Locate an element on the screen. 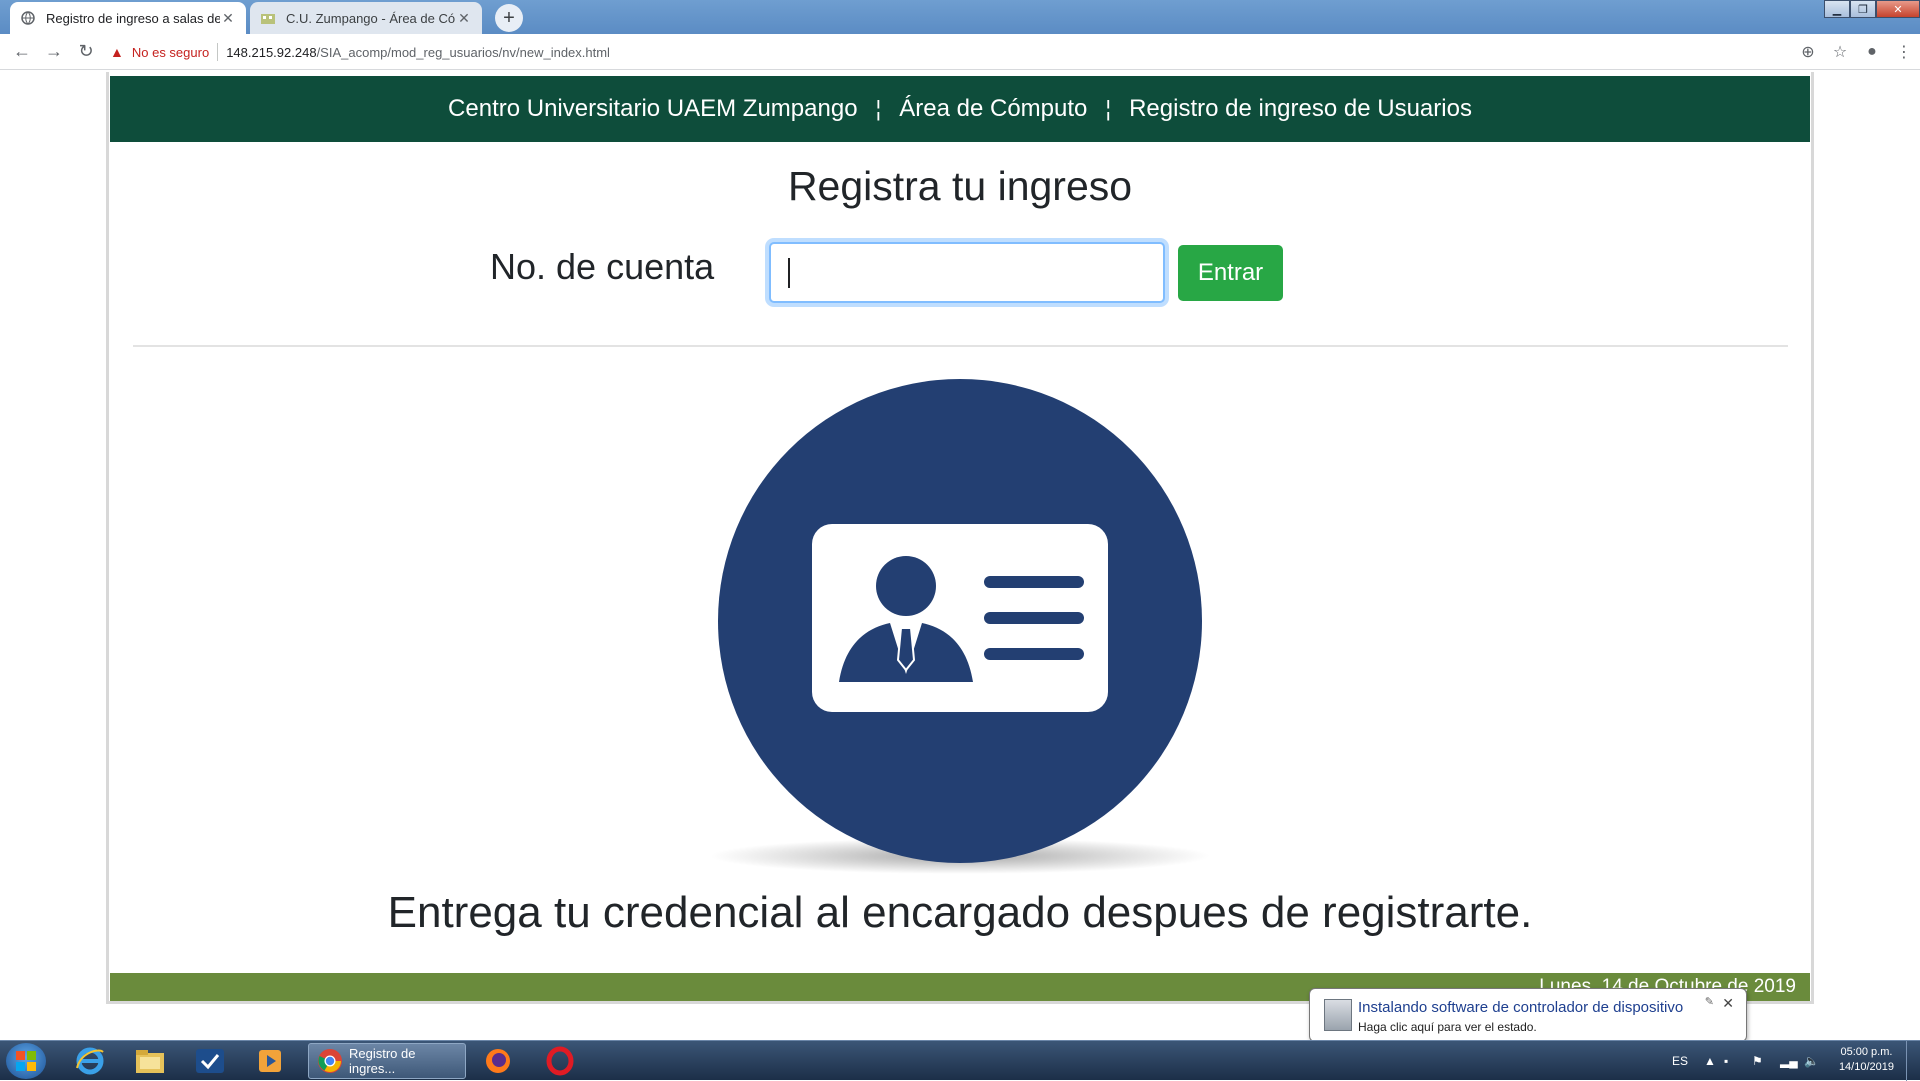  toolbar-actions: ⊕ ☆ ● ⋮ is located at coordinates (1856, 52).